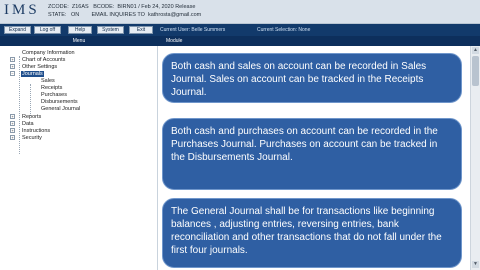  Describe the element at coordinates (75, 15) in the screenshot. I see `state-value: ON` at that location.